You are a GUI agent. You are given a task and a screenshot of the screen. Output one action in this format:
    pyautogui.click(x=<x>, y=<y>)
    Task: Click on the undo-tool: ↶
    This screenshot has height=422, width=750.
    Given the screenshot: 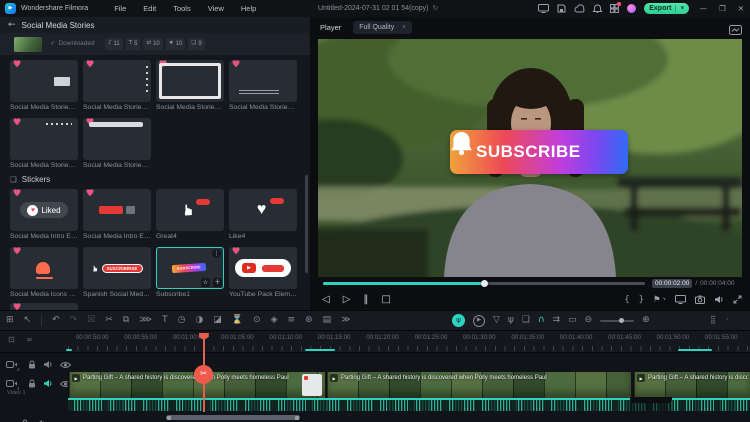 What is the action you would take?
    pyautogui.click(x=56, y=320)
    